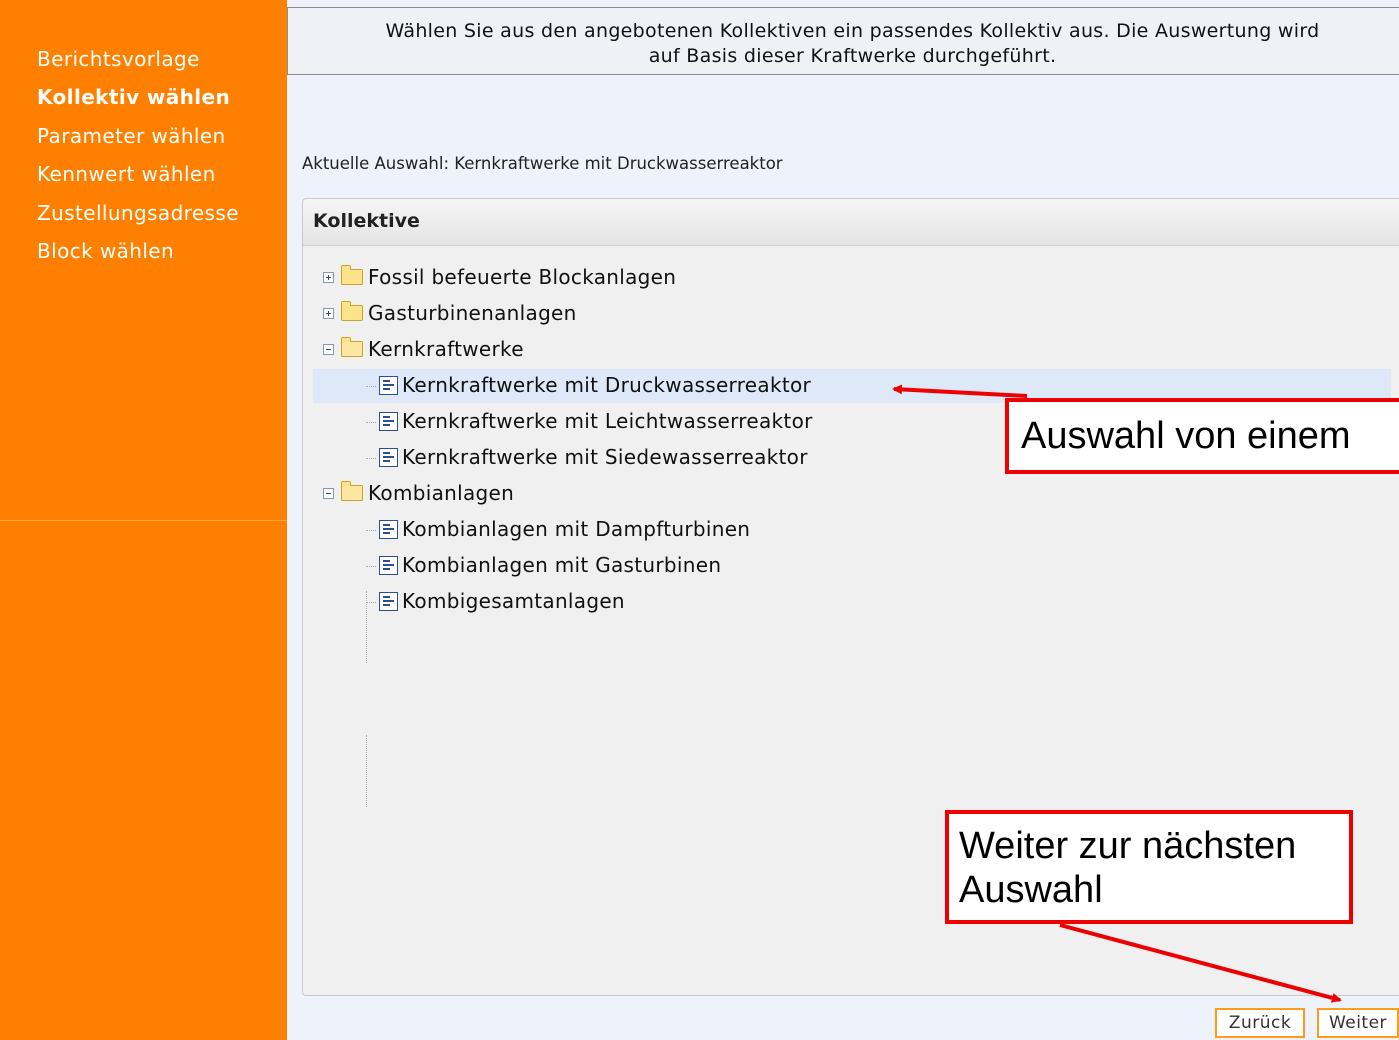  I want to click on tree-leaf-label: Kombianlagen mit Dampfturbinen, so click(576, 529).